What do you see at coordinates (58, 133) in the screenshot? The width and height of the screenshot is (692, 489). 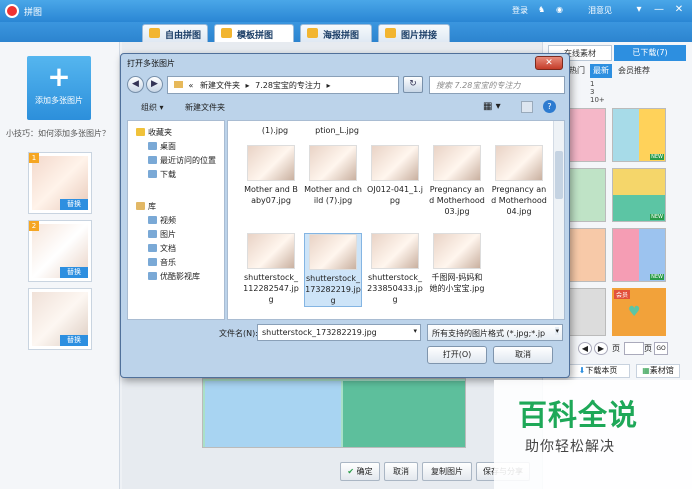 I see `tip-link: 小技巧：如何添加多张图片？` at bounding box center [58, 133].